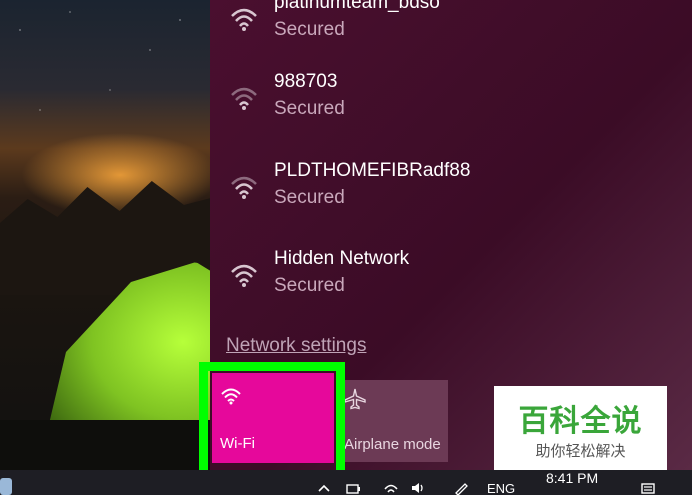 This screenshot has width=692, height=495. What do you see at coordinates (461, 488) in the screenshot?
I see `pen-icon` at bounding box center [461, 488].